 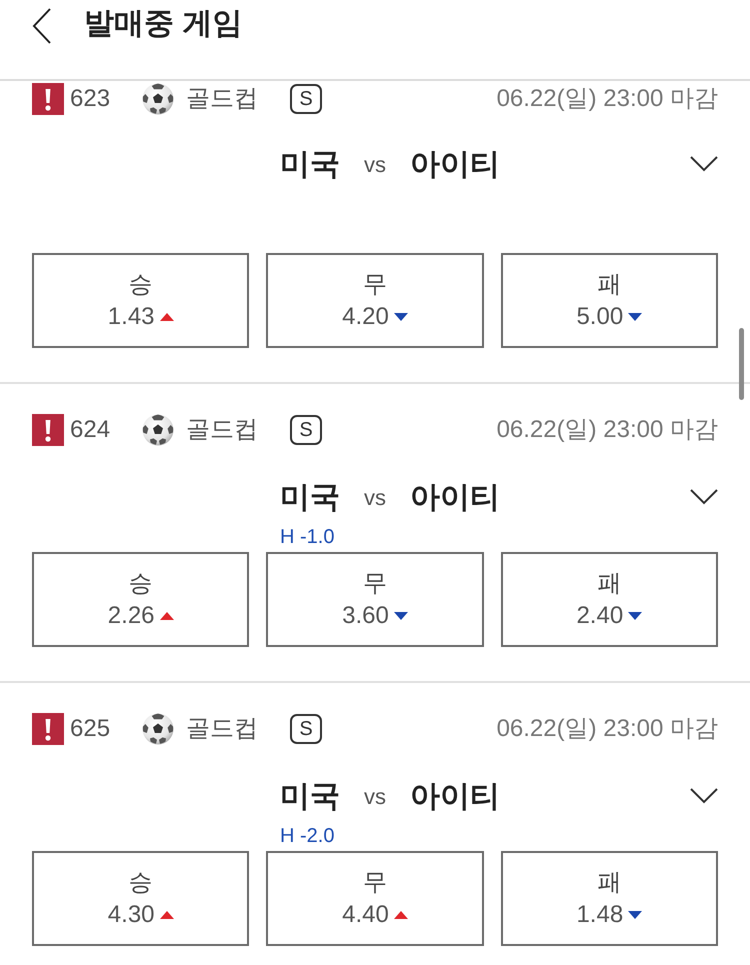 What do you see at coordinates (307, 836) in the screenshot?
I see `handicap-label: H -2.0` at bounding box center [307, 836].